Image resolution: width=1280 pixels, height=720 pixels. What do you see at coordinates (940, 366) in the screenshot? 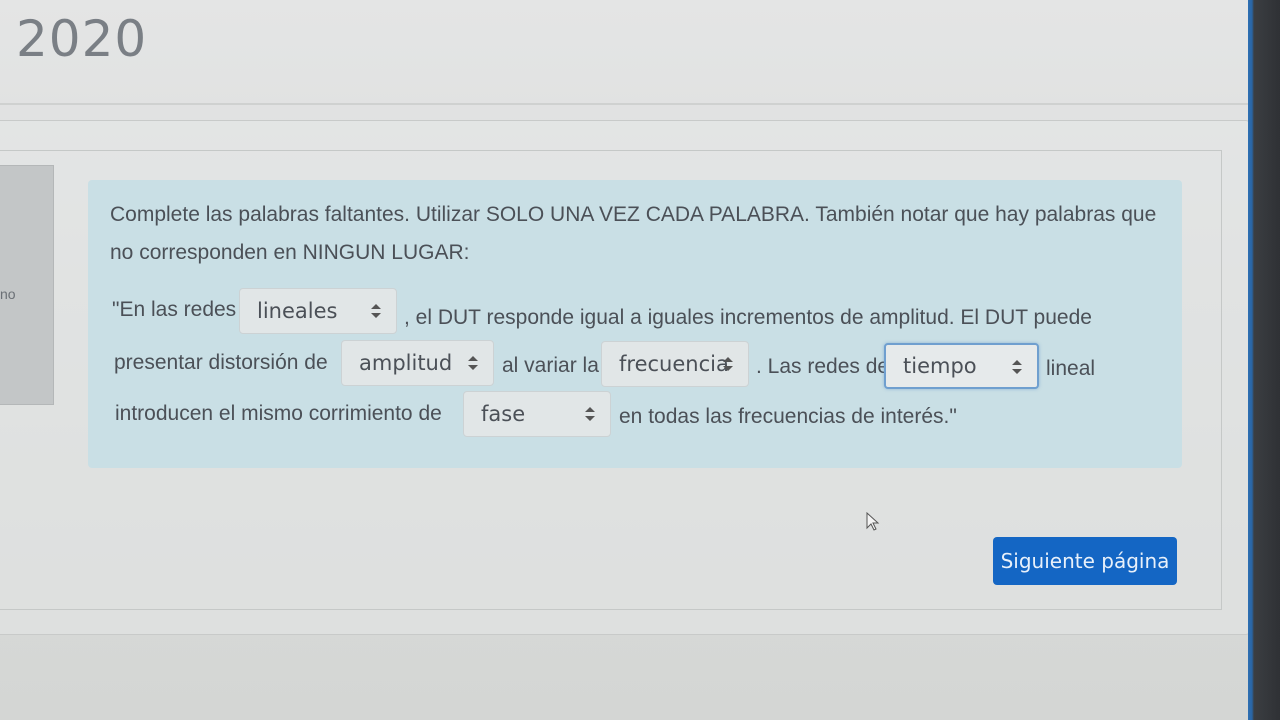
I see `select-gap-4-value: tiempo` at bounding box center [940, 366].